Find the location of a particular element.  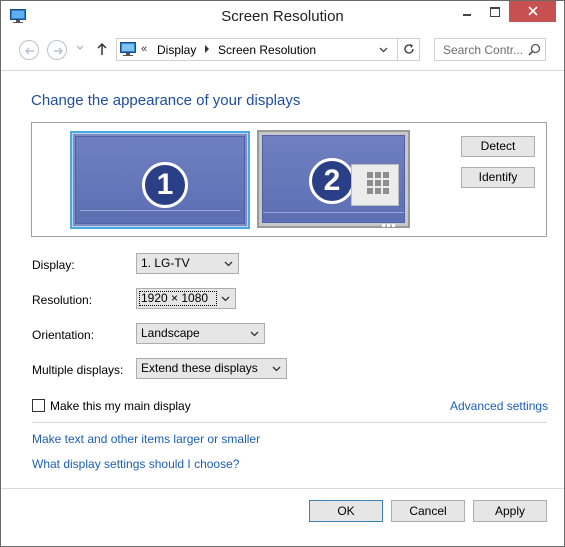

control-panel-icon is located at coordinates (128, 49).